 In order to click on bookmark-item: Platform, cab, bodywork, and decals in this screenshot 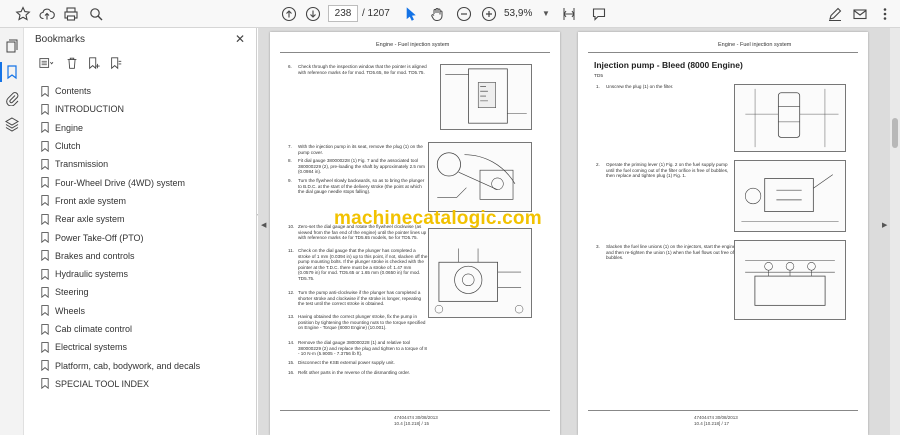, I will do `click(120, 365)`.